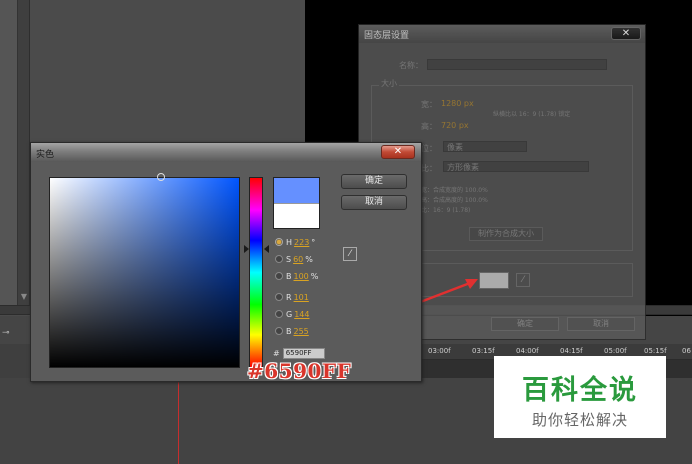 The height and width of the screenshot is (464, 692). I want to click on units-label: 位：, so click(429, 148).